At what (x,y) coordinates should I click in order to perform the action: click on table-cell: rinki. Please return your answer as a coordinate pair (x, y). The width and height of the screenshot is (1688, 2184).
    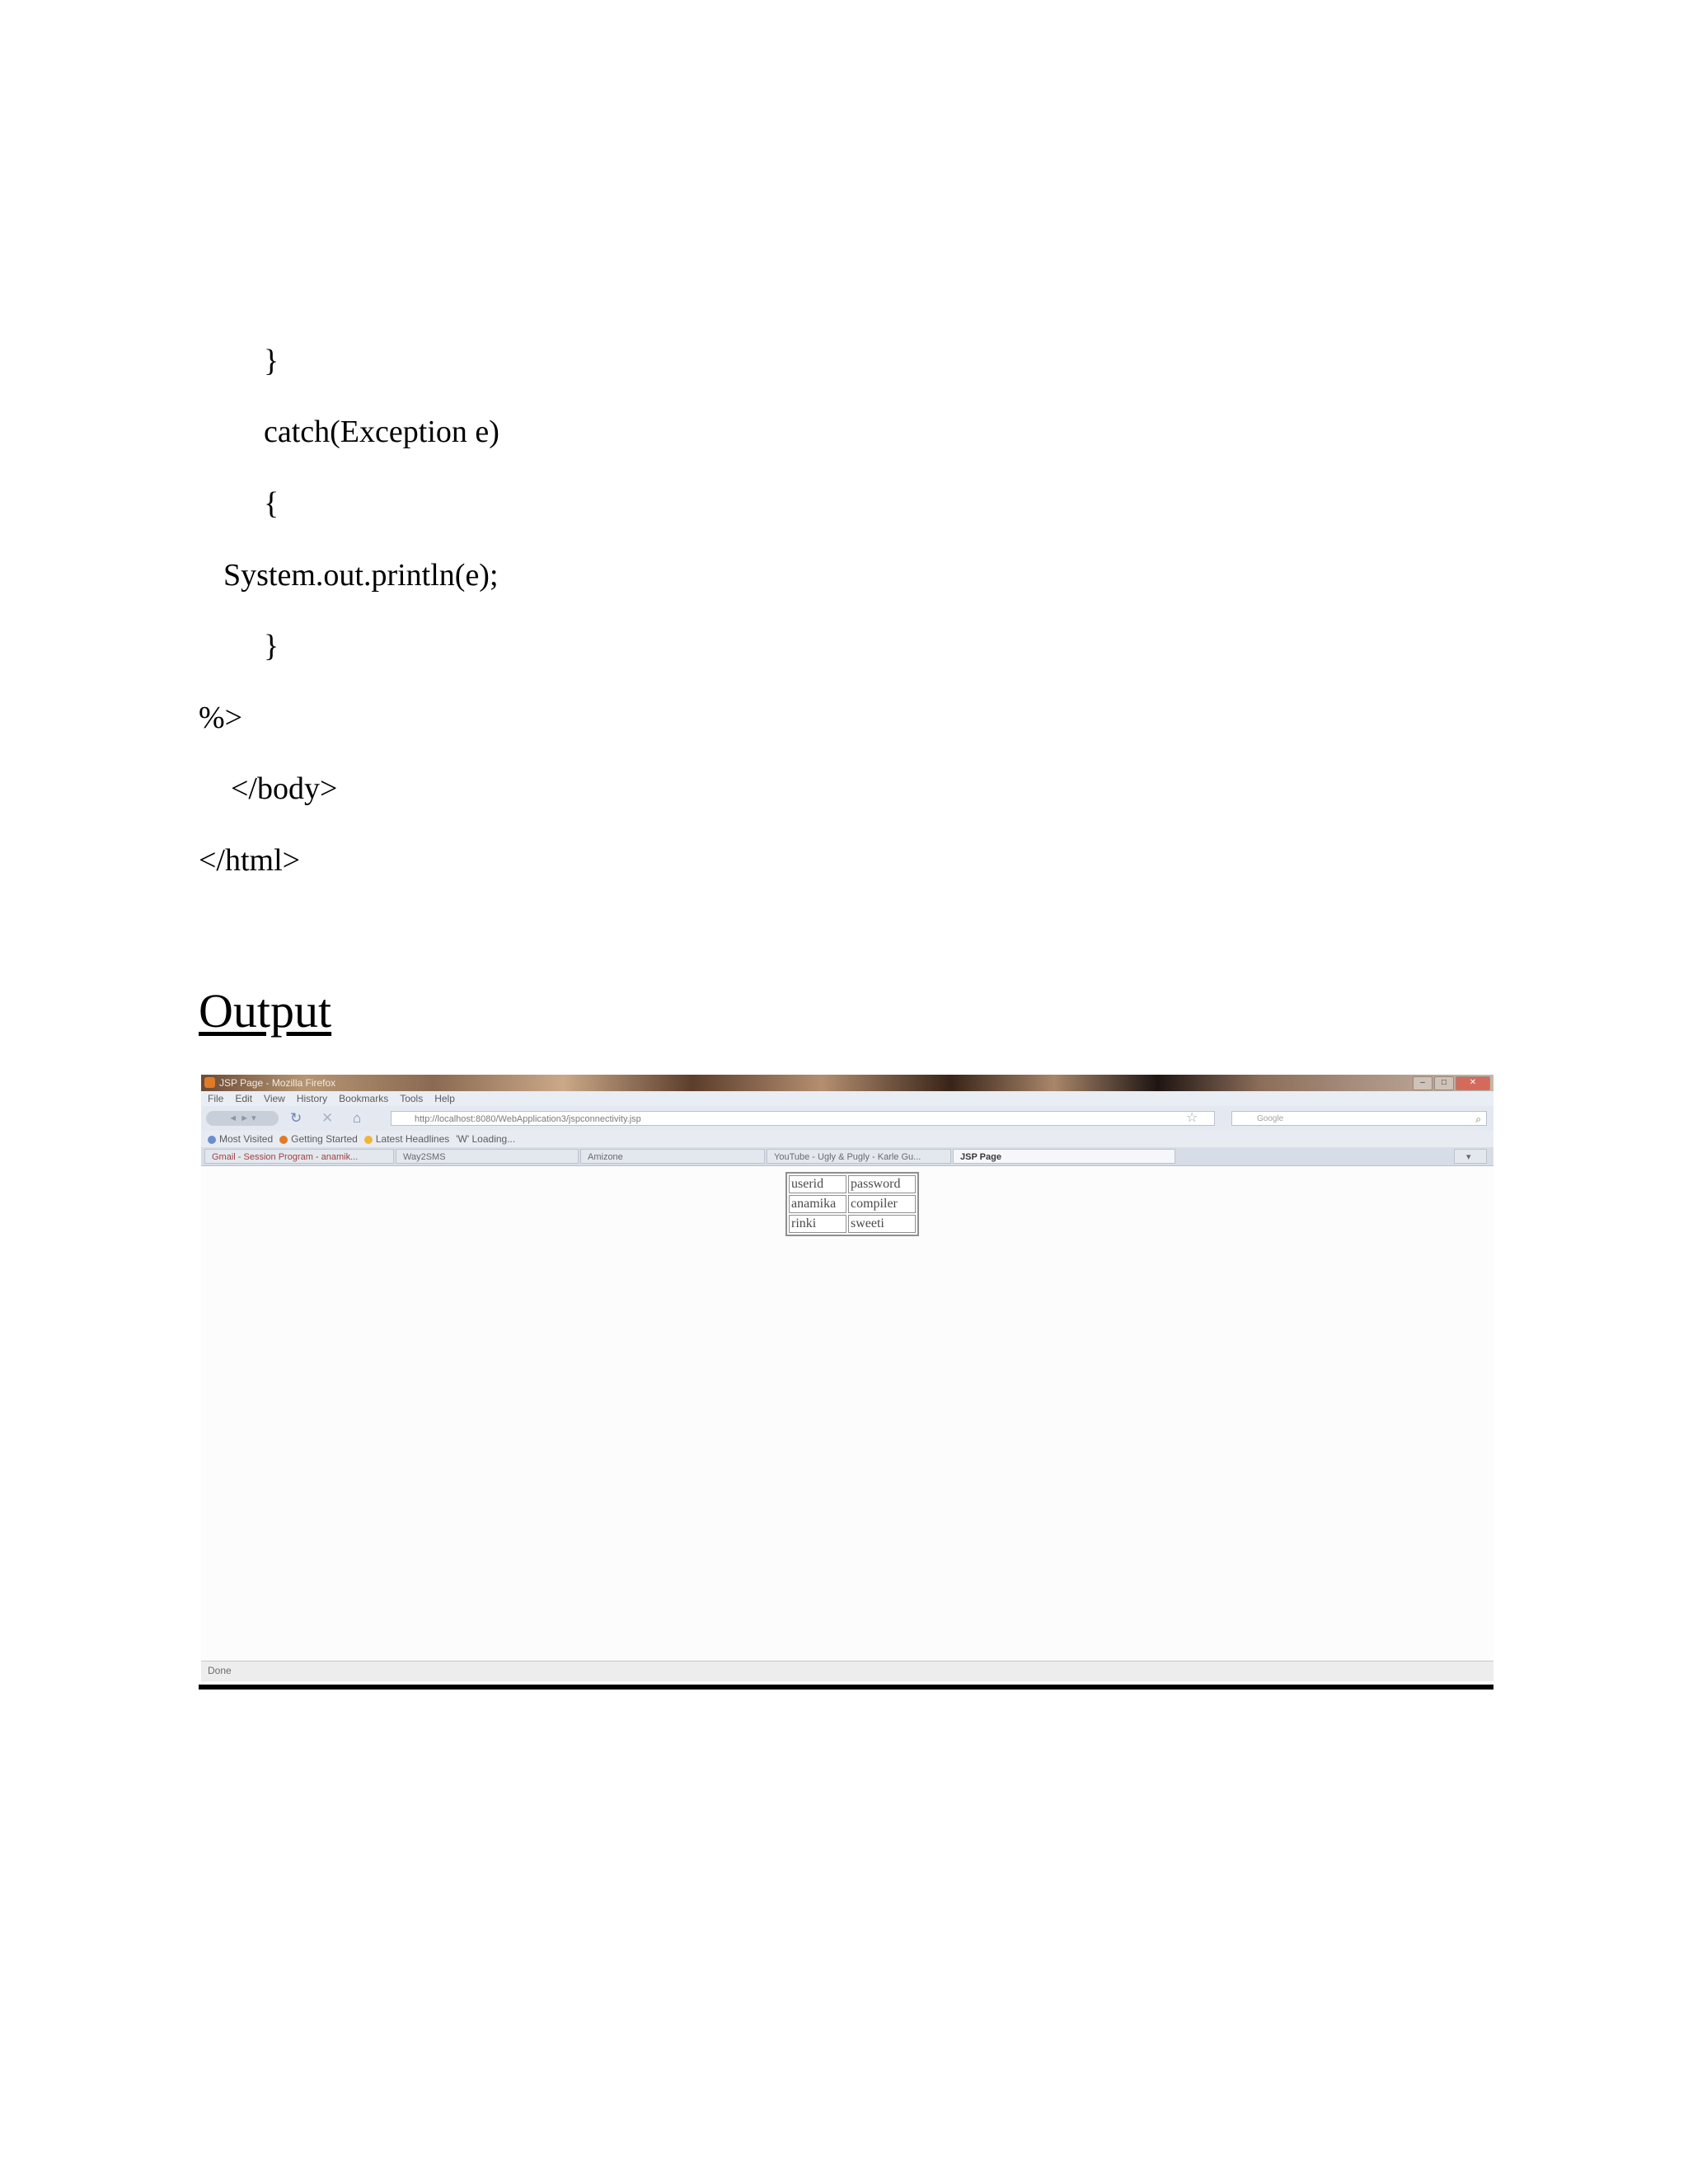
    Looking at the image, I should click on (817, 1224).